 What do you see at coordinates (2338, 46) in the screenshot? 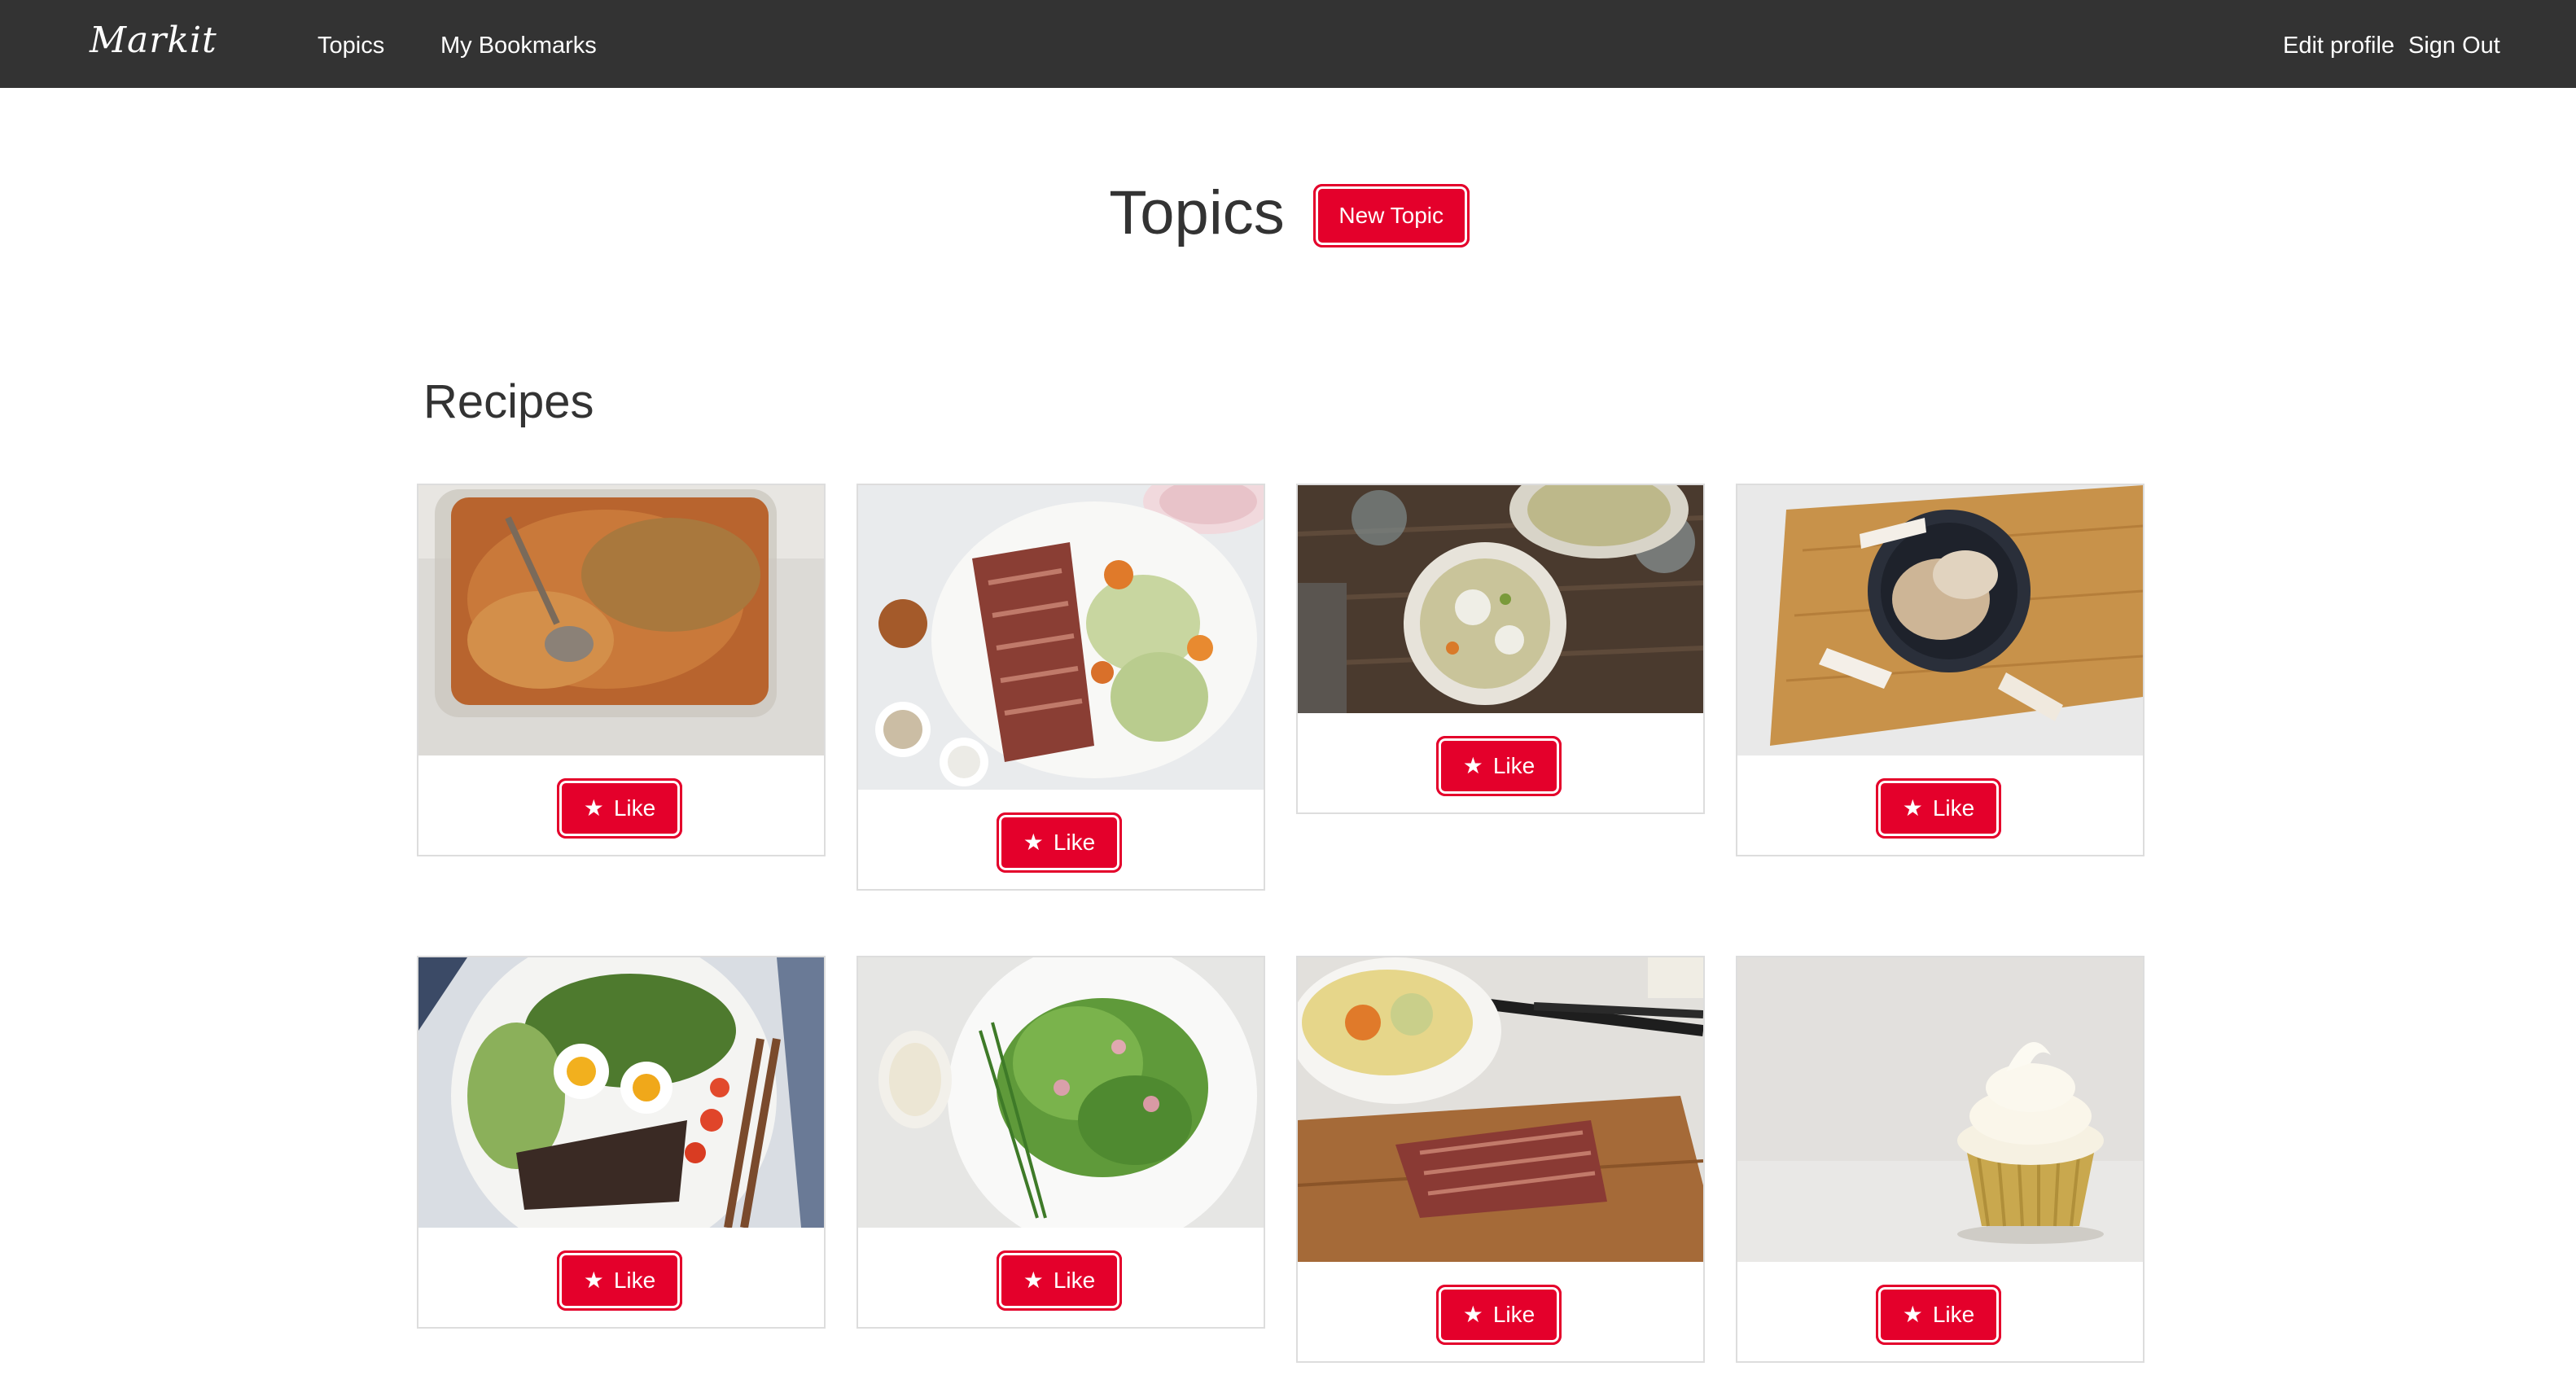
I see `nav-link-edit-profile: Edit profile` at bounding box center [2338, 46].